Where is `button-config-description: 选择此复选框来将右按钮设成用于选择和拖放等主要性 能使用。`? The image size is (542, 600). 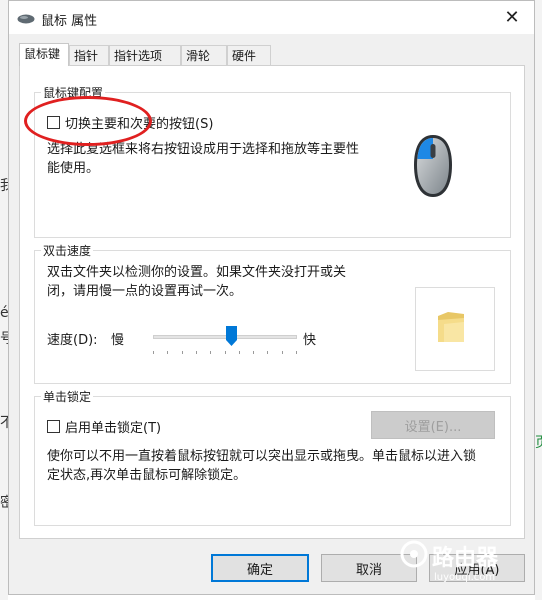 button-config-description: 选择此复选框来将右按钮设成用于选择和拖放等主要性 能使用。 is located at coordinates (203, 159).